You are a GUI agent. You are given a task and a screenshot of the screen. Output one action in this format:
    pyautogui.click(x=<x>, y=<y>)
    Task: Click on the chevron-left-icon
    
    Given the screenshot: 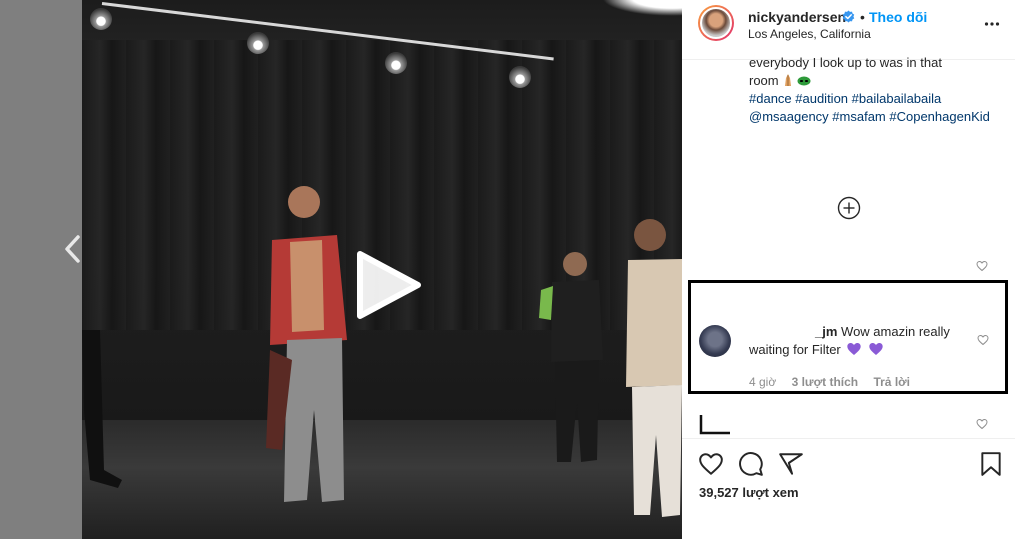 What is the action you would take?
    pyautogui.click(x=72, y=249)
    